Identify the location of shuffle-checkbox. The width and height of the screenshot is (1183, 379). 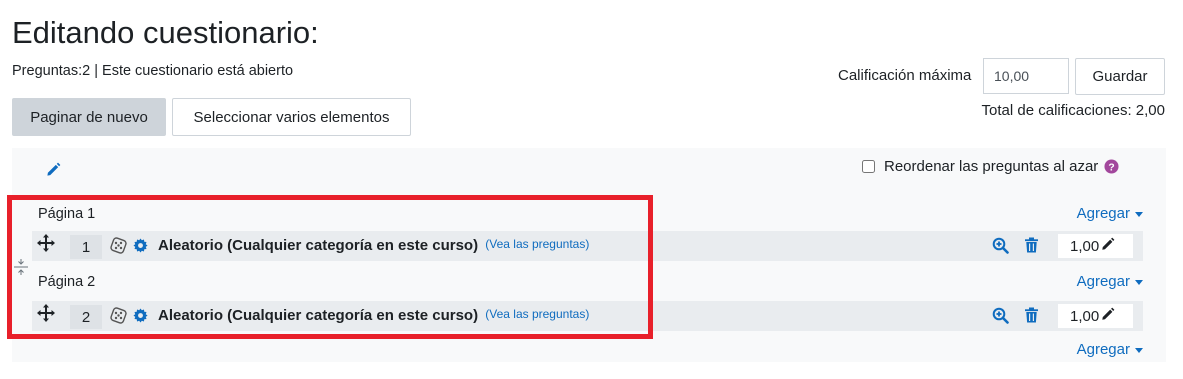
(868, 166).